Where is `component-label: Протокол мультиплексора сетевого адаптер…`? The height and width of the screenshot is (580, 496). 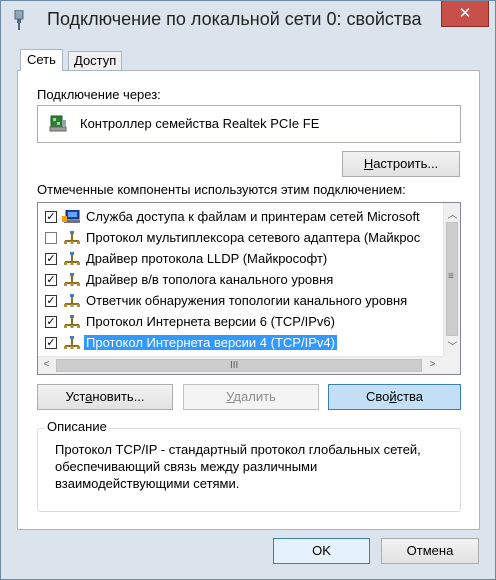 component-label: Протокол мультиплексора сетевого адаптер… is located at coordinates (253, 237).